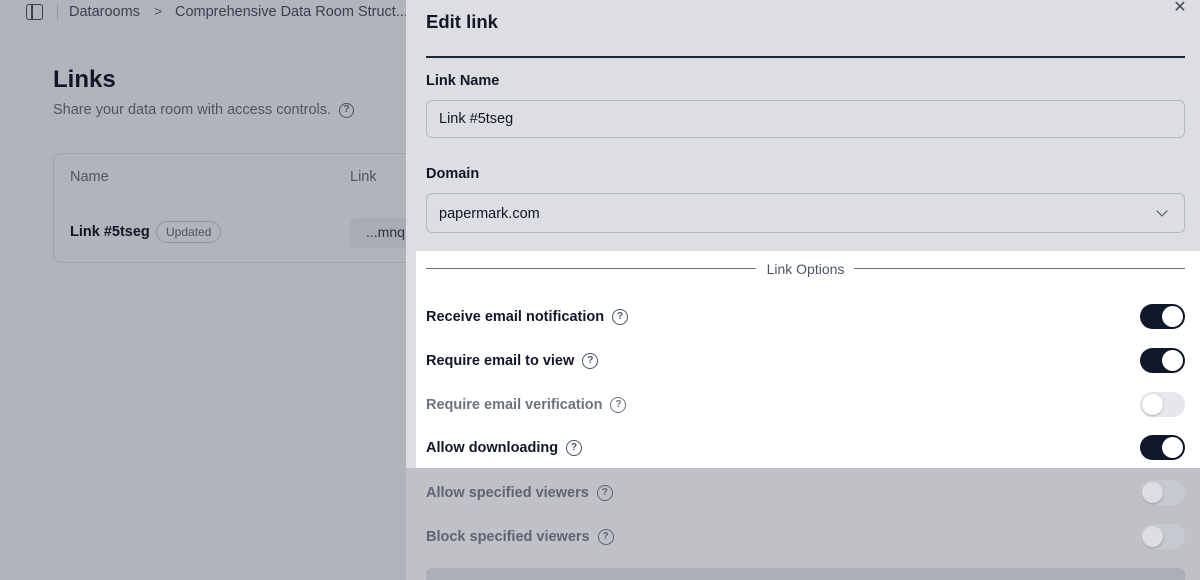 The height and width of the screenshot is (580, 1200). I want to click on require-email-verification-toggle, so click(1162, 404).